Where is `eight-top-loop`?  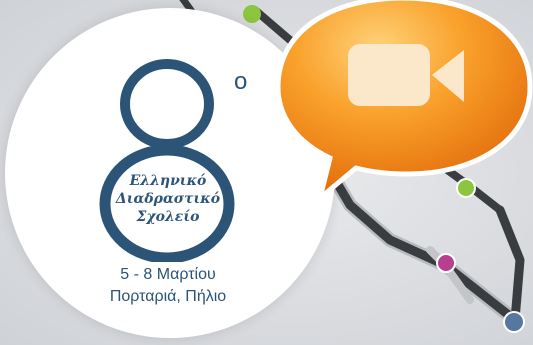
eight-top-loop is located at coordinates (167, 104).